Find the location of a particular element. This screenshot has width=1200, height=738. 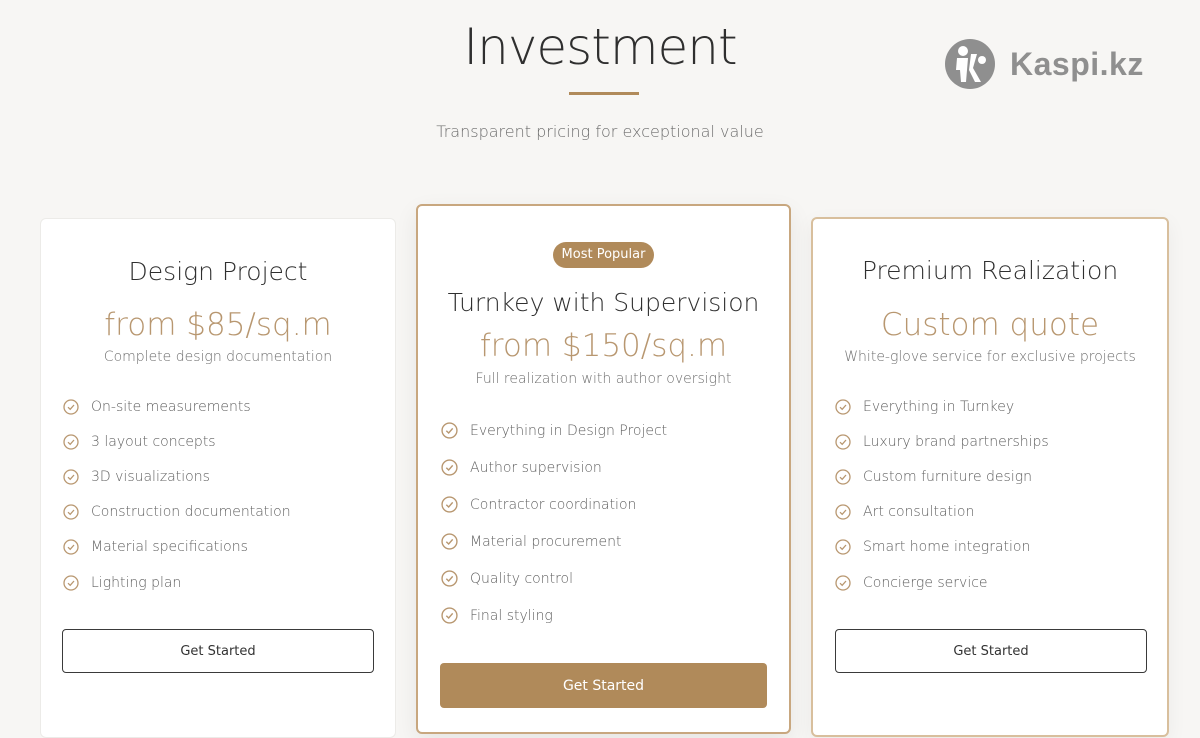

feature-item: Everything in Turnkey is located at coordinates (942, 406).